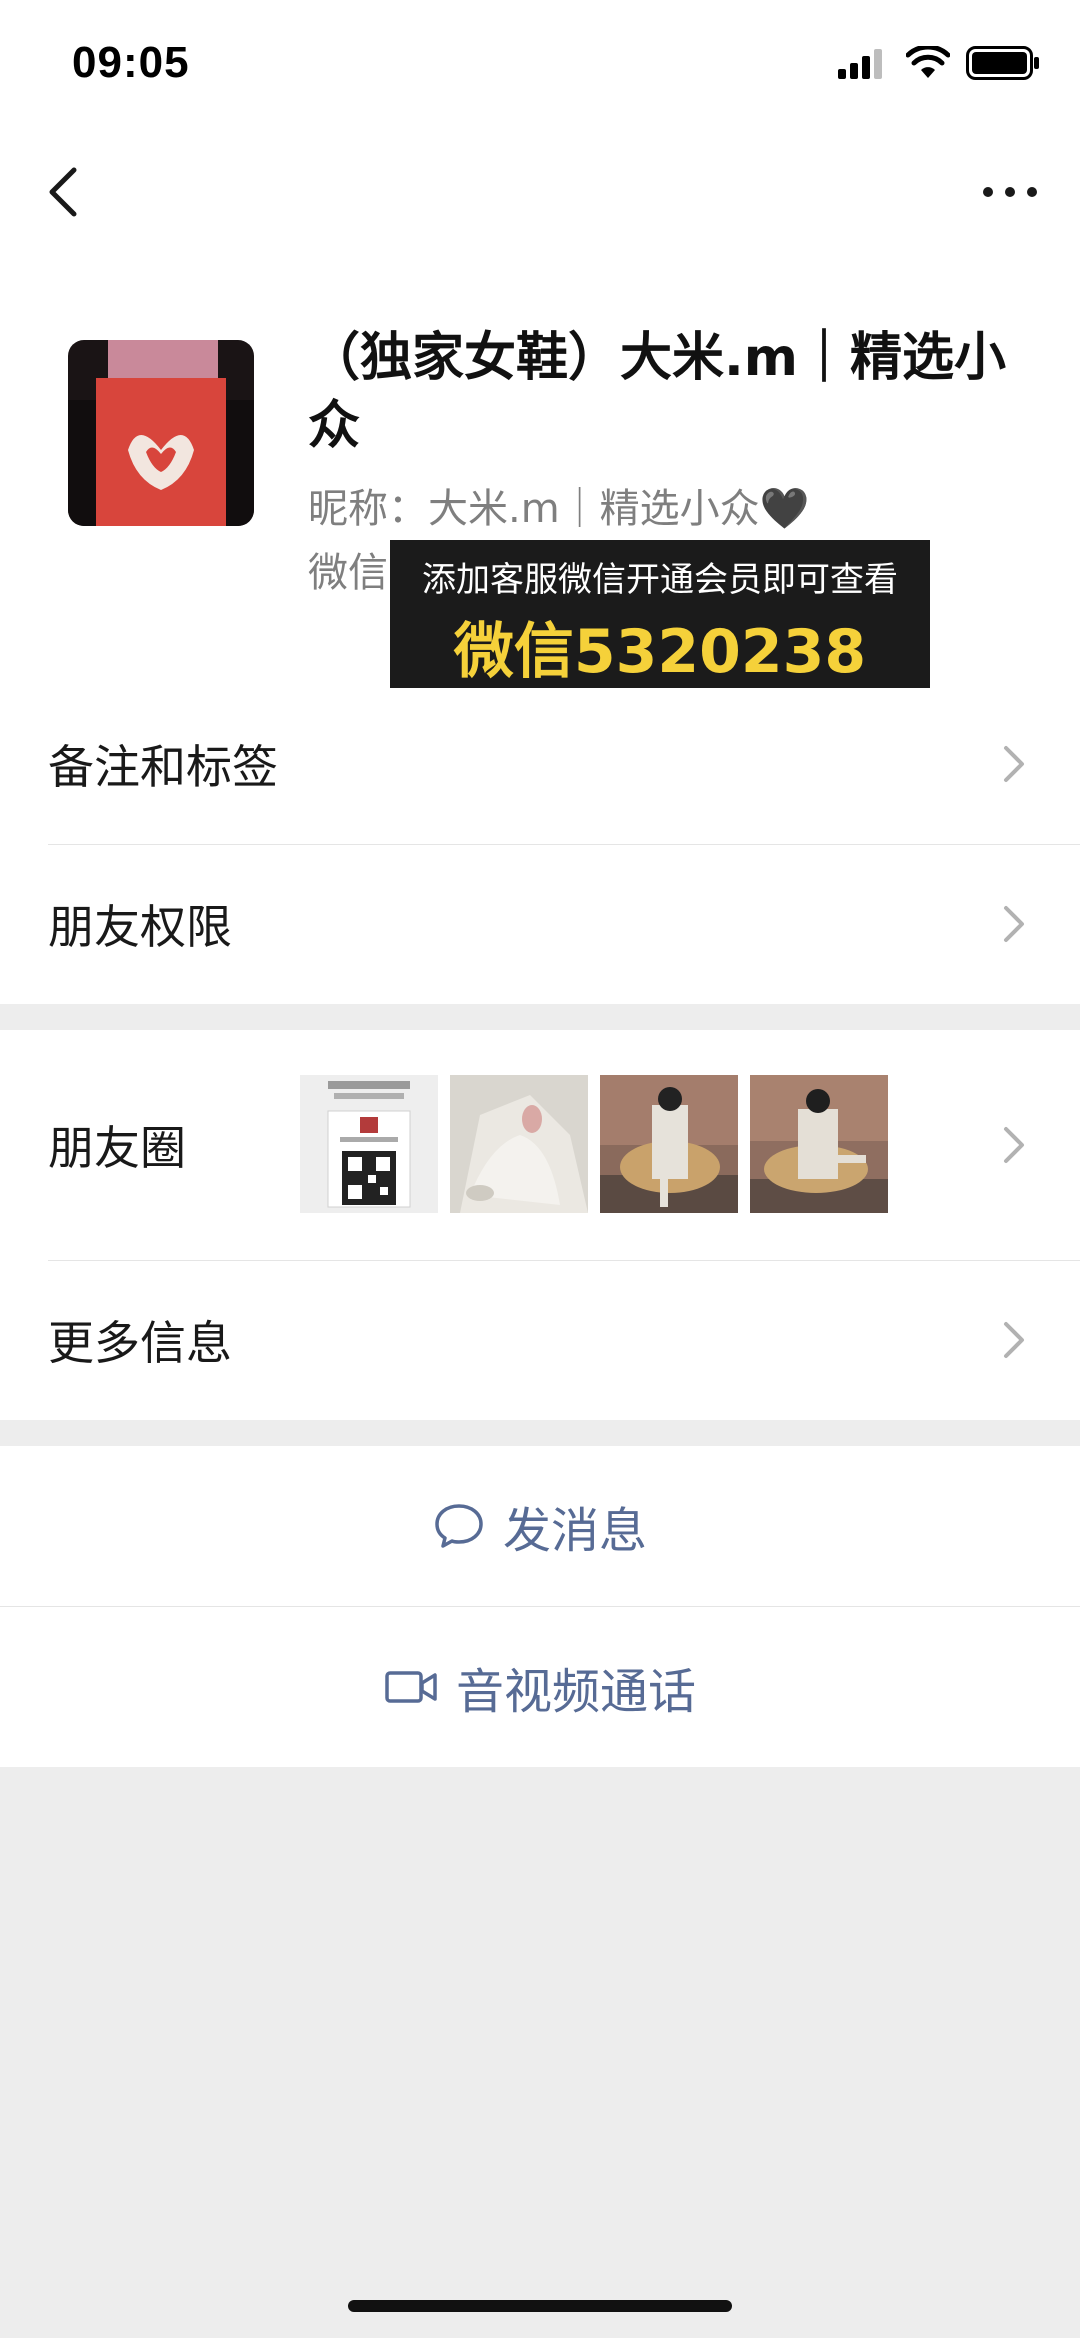 This screenshot has width=1080, height=2338. Describe the element at coordinates (540, 1340) in the screenshot. I see `more-info-row: 更多信息` at that location.